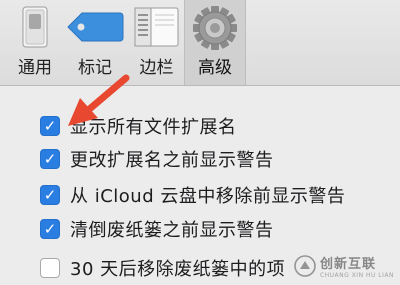  What do you see at coordinates (215, 68) in the screenshot?
I see `tab-advanced-label: 高级` at bounding box center [215, 68].